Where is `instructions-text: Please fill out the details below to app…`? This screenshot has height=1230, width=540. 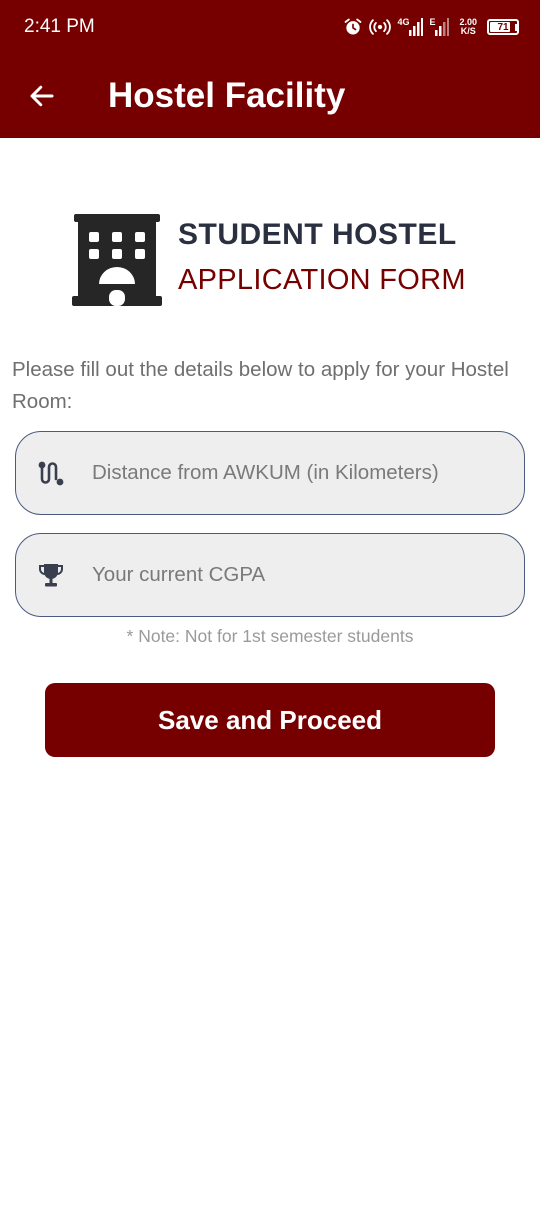 instructions-text: Please fill out the details below to app… is located at coordinates (260, 385).